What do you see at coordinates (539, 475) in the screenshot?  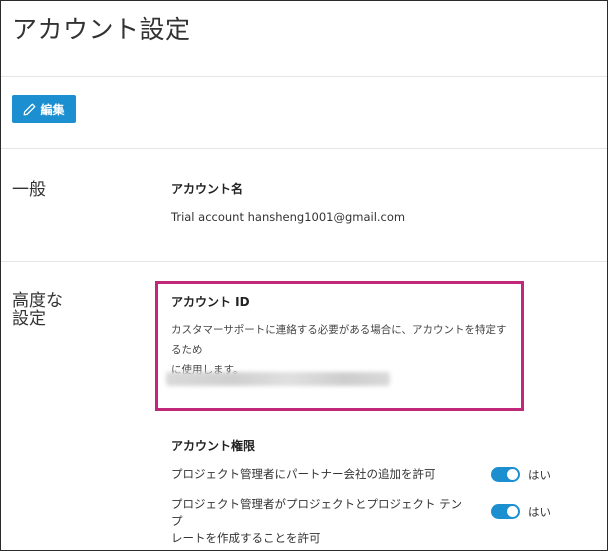 I see `permission-partner-company-toggle-label: はい` at bounding box center [539, 475].